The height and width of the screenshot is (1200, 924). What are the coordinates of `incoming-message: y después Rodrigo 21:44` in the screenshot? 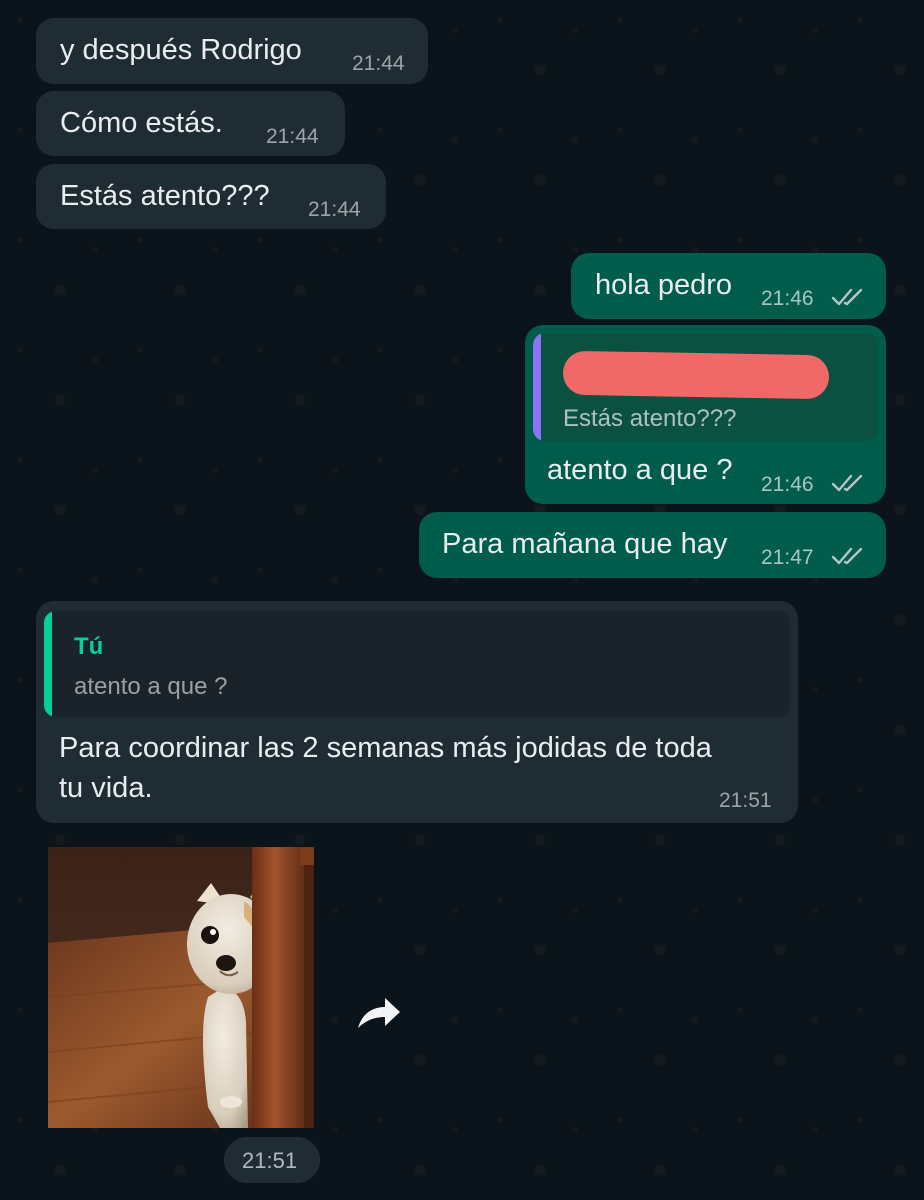 It's located at (232, 51).